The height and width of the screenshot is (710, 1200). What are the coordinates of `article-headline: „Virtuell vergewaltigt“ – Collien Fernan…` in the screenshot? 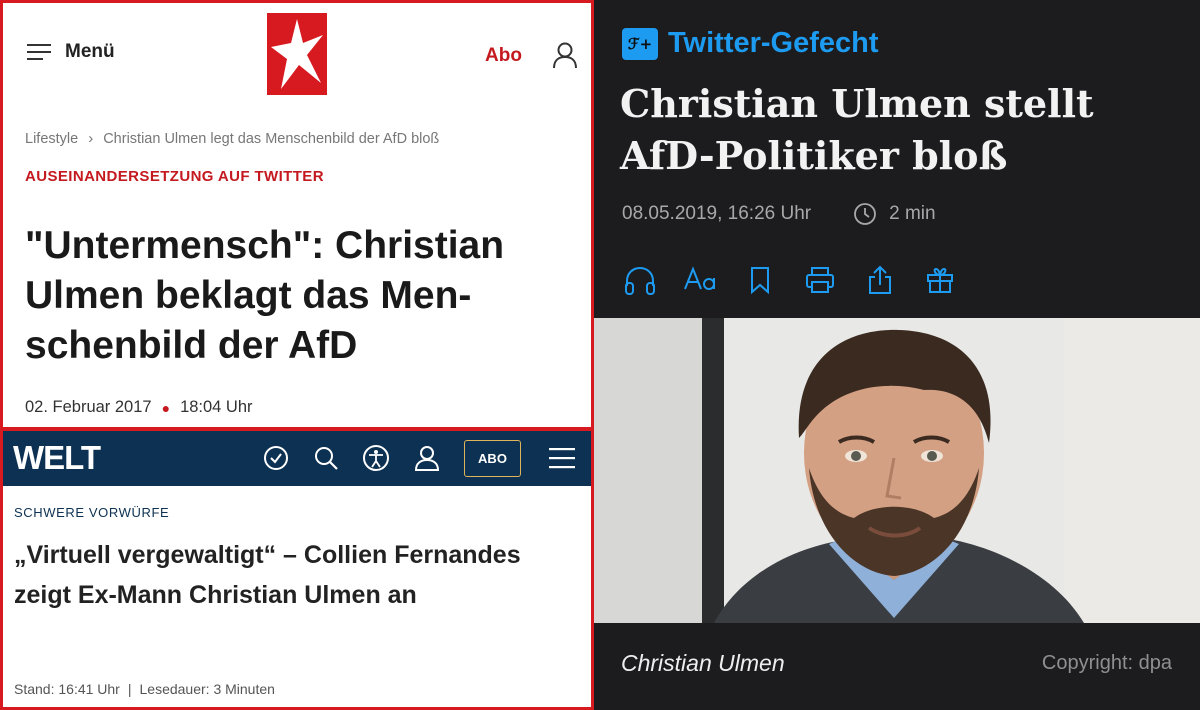 It's located at (267, 575).